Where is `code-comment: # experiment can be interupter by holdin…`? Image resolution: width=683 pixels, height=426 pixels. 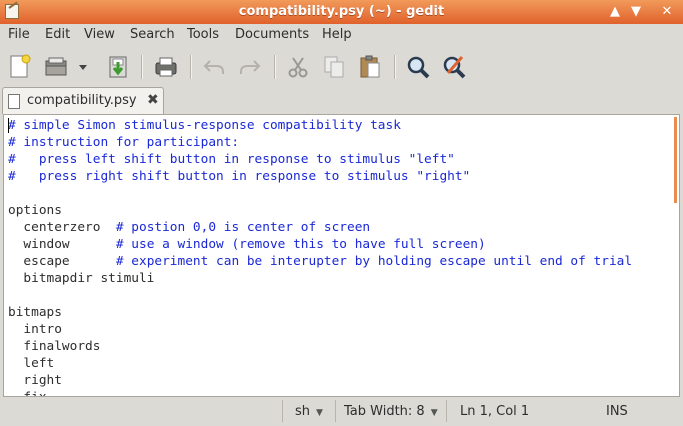
code-comment: # experiment can be interupter by holdin… is located at coordinates (374, 261).